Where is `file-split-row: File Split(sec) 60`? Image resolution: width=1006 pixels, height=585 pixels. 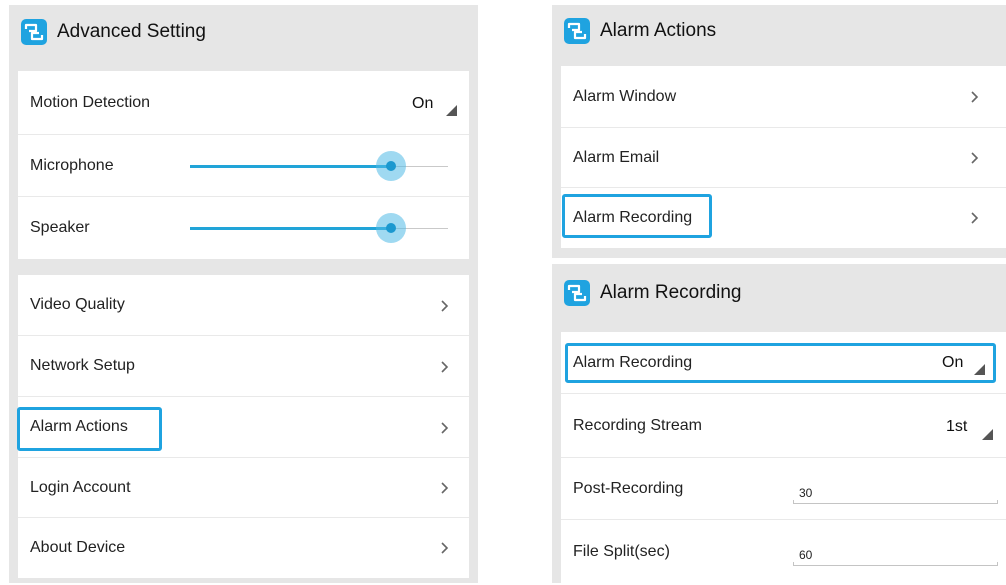
file-split-row: File Split(sec) 60 is located at coordinates (783, 551).